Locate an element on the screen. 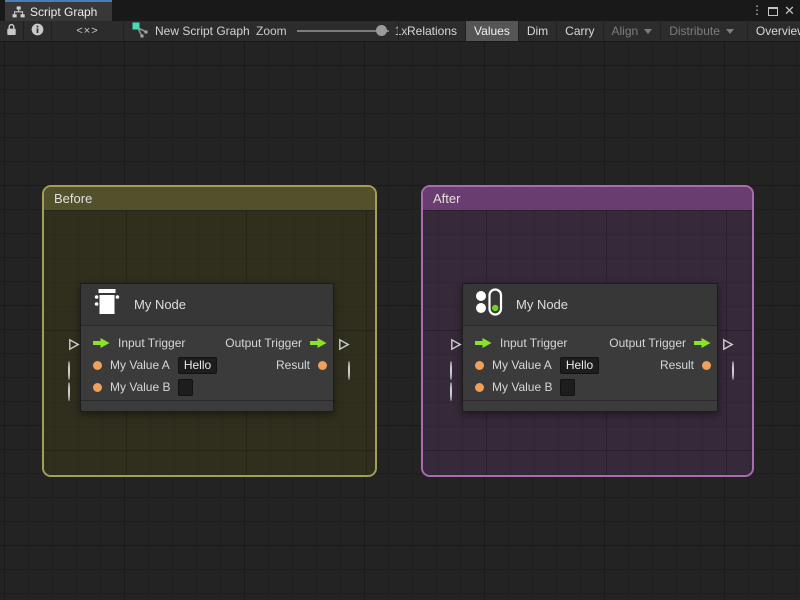 This screenshot has width=800, height=600. toolbar-button-distribute: Distribute is located at coordinates (701, 31).